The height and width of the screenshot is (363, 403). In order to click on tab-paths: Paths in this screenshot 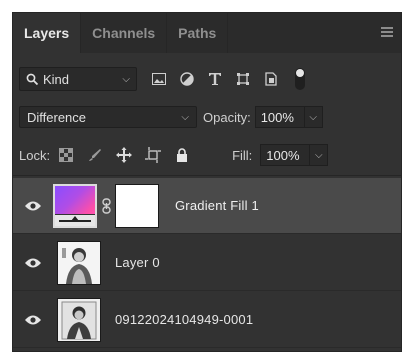, I will do `click(198, 33)`.